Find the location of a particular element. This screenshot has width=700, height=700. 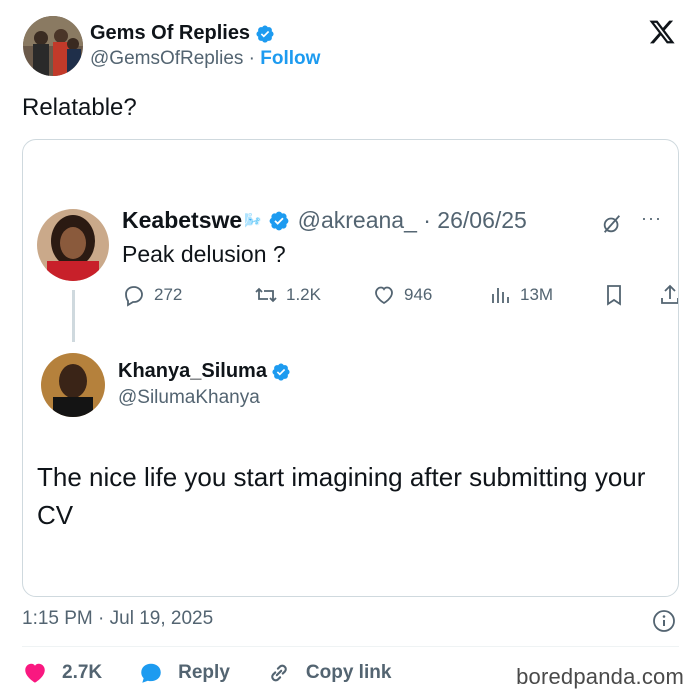

copy-link-button: Copy link is located at coordinates (329, 673).